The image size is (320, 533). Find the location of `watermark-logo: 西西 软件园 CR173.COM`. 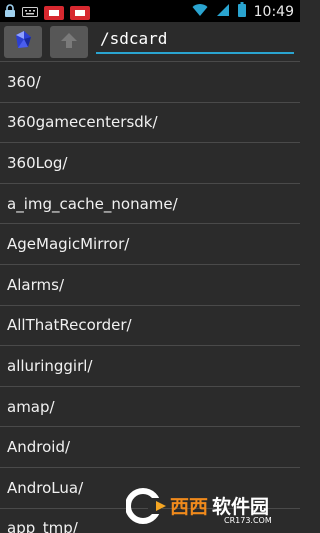

watermark-logo: 西西 软件园 CR173.COM is located at coordinates (213, 506).